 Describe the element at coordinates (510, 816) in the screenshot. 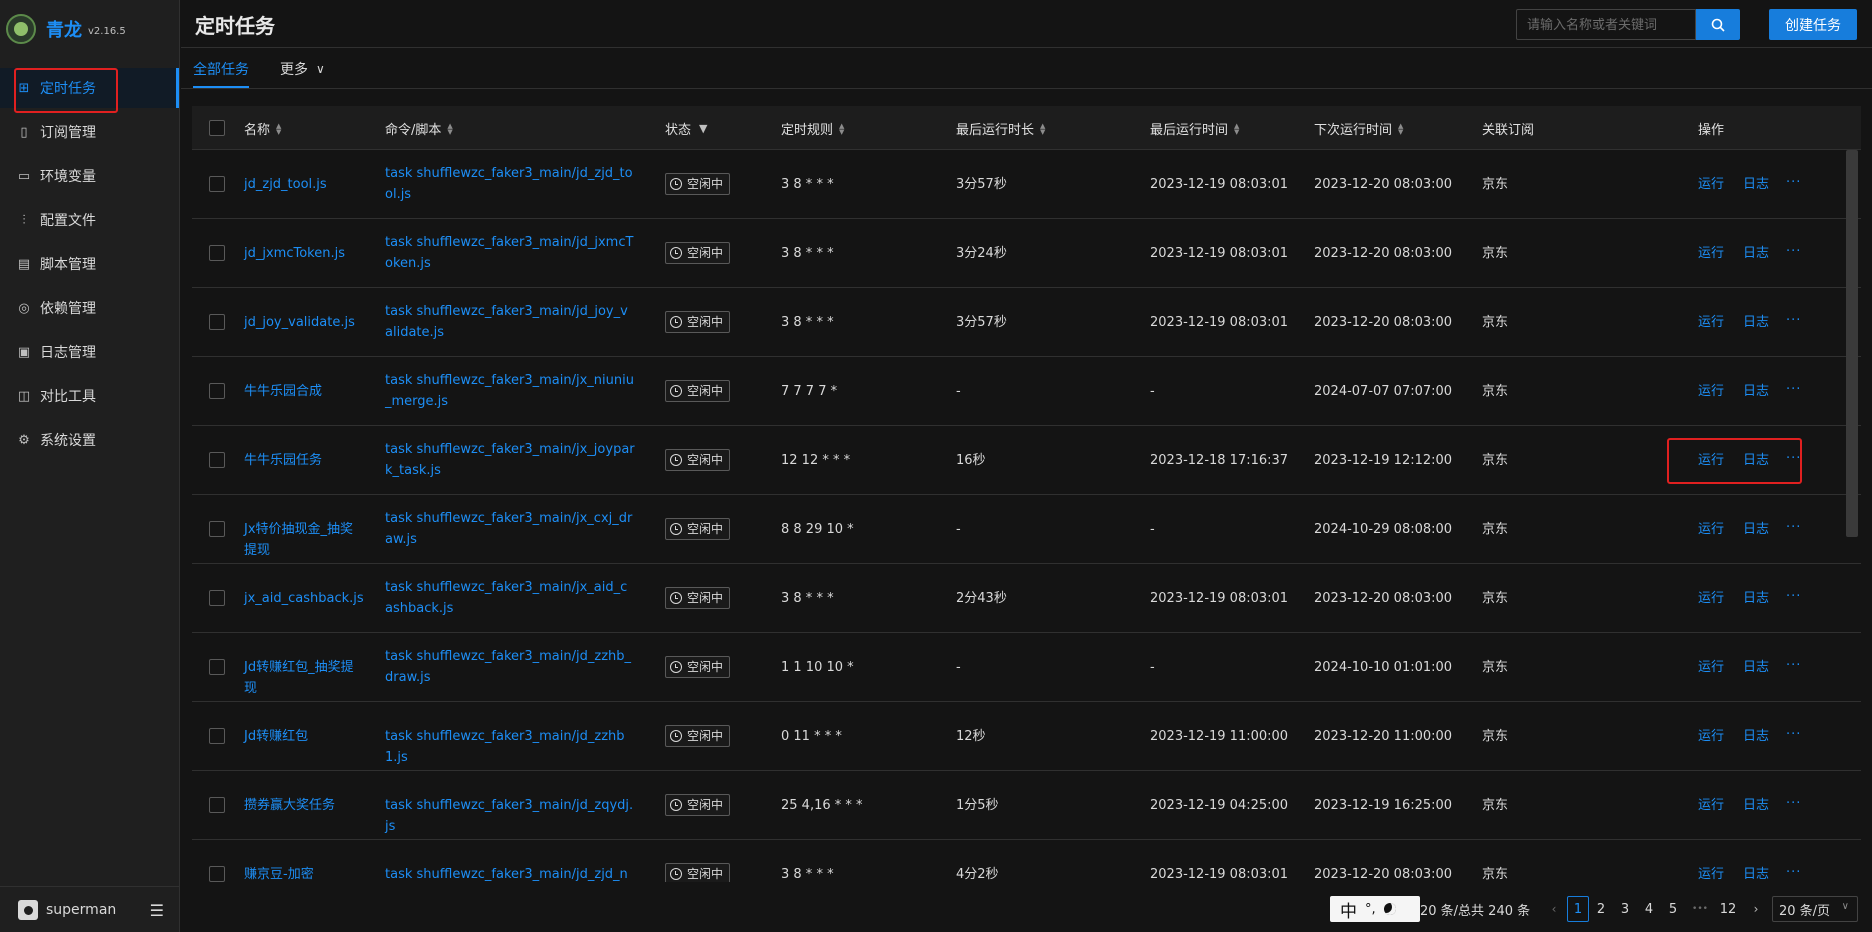

I see `task-command-link: task shufflewzc_faker3_main/jd_zqydj.js` at that location.